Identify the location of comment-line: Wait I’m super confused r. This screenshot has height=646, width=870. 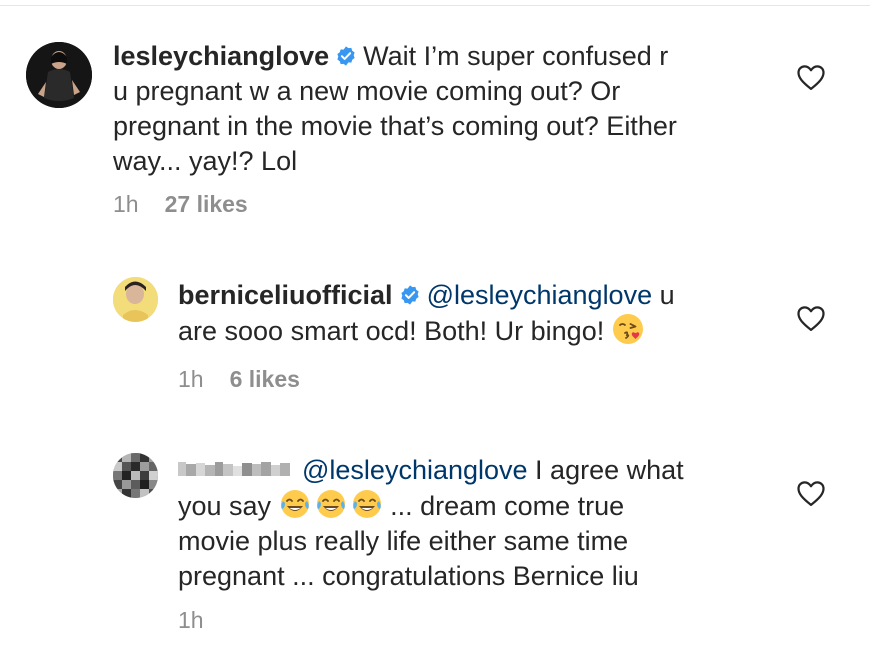
(516, 56).